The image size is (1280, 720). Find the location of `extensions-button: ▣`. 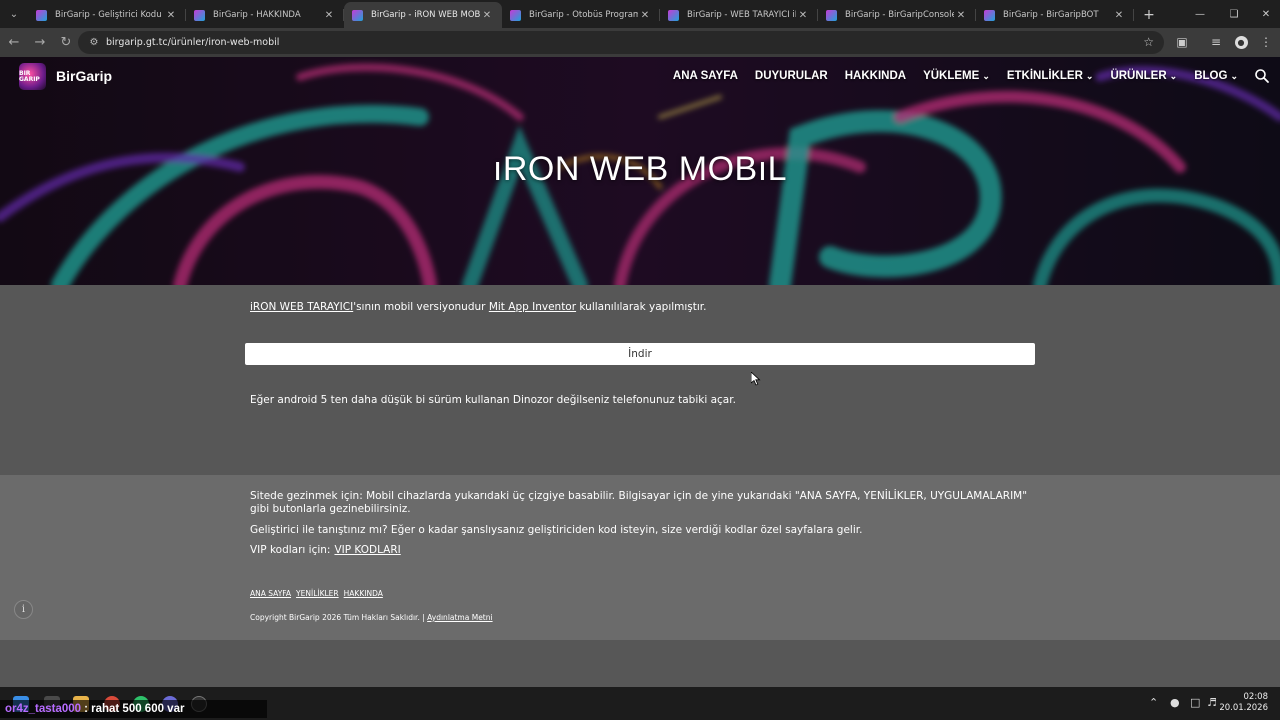

extensions-button: ▣ is located at coordinates (1182, 42).